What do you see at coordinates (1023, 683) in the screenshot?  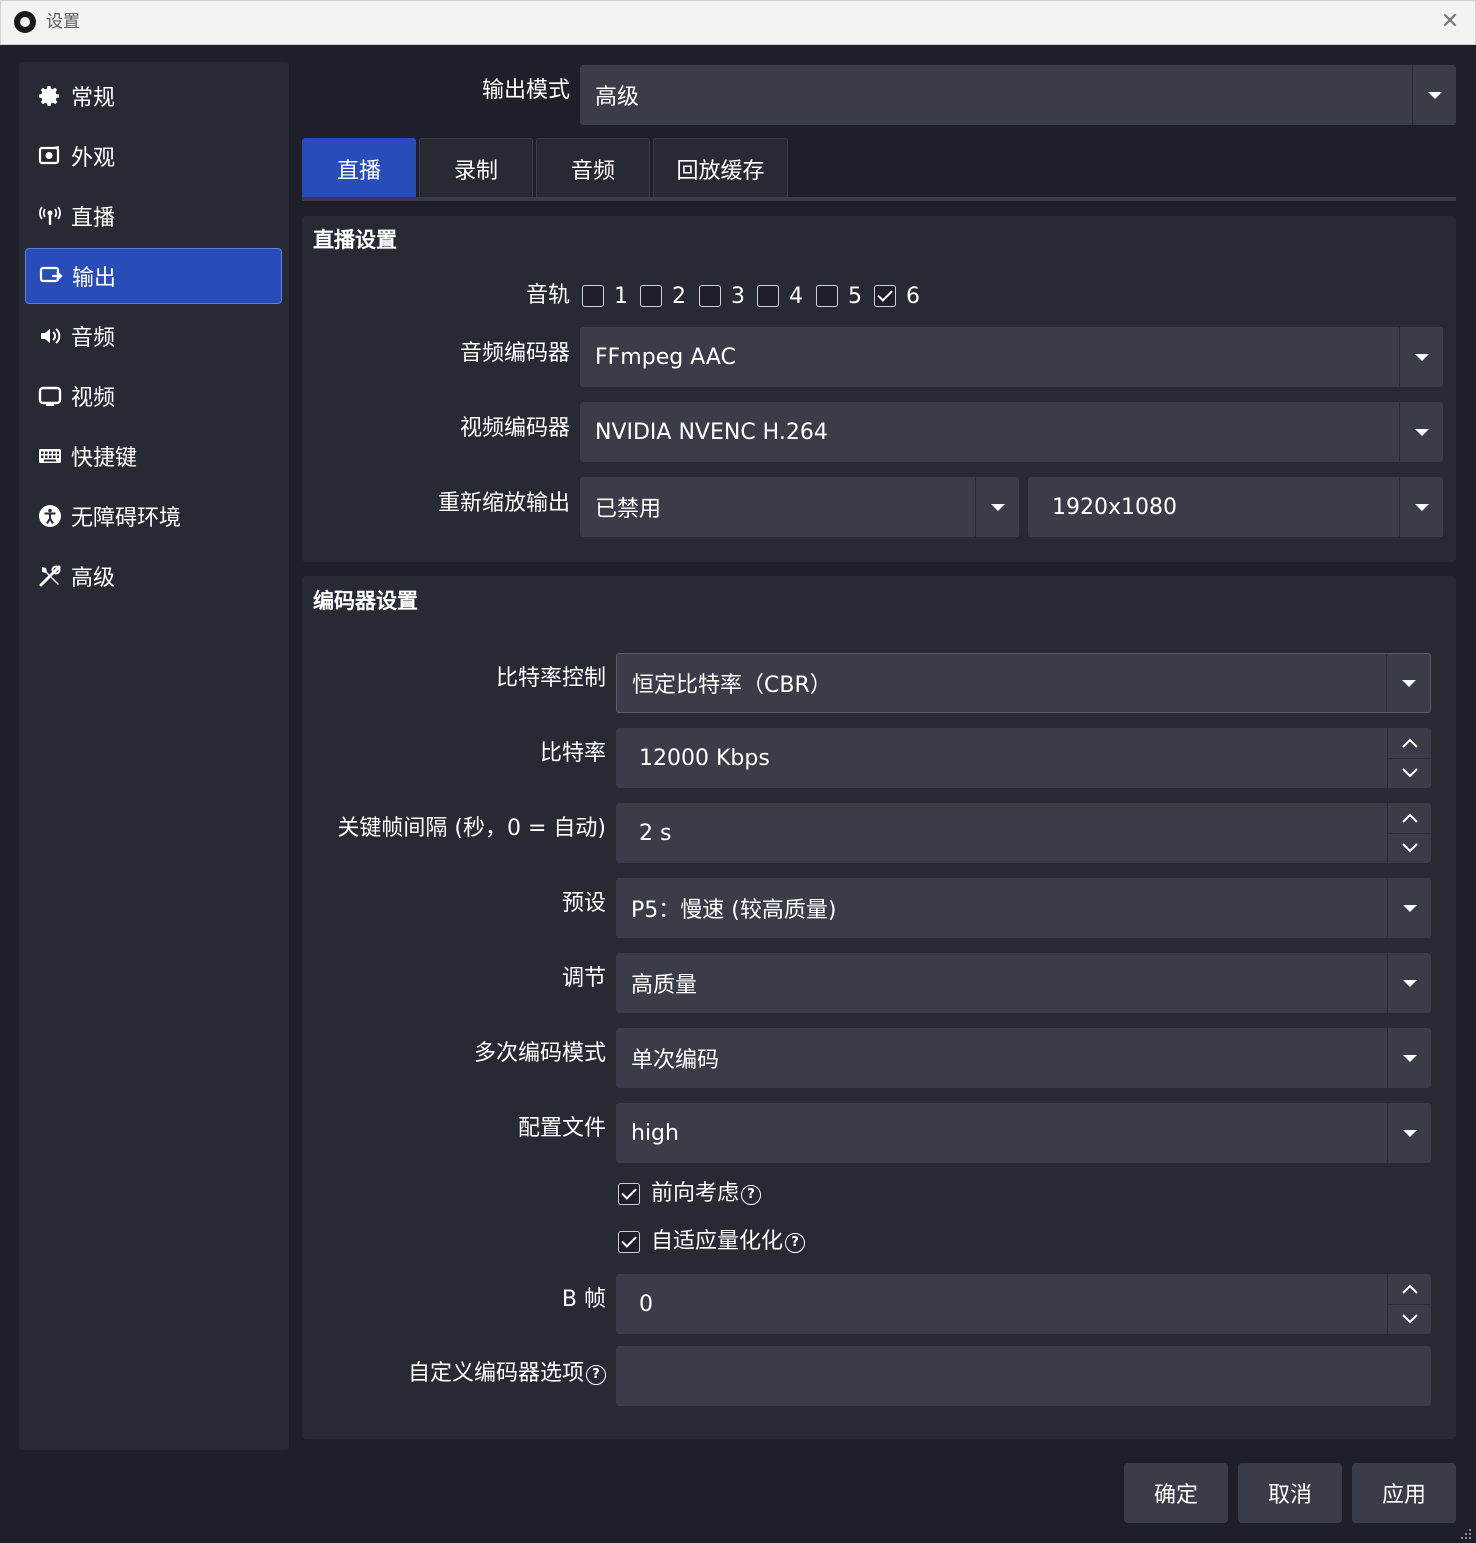 I see `rate-control-dropdown: 恒定比特率（CBR）` at bounding box center [1023, 683].